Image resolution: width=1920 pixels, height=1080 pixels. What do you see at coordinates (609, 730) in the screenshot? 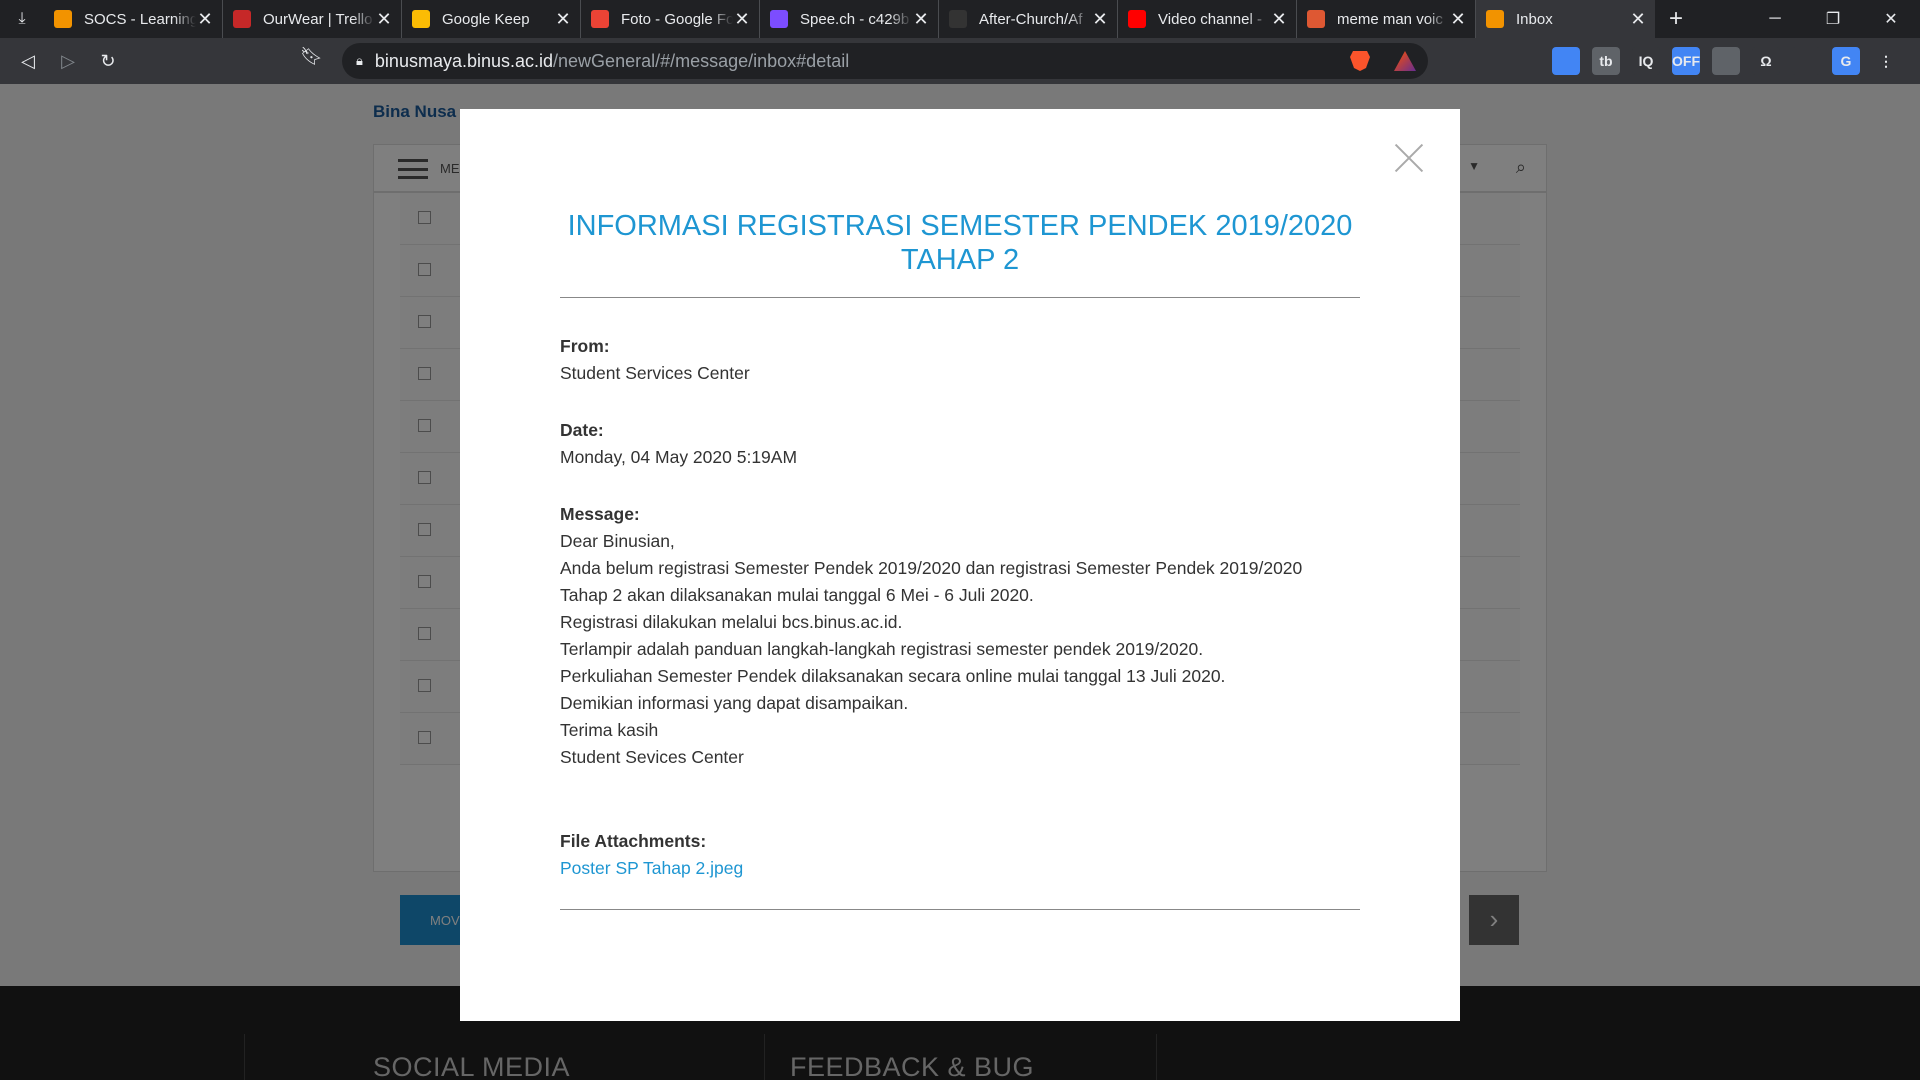
I see `message-line: Terima kasih` at bounding box center [609, 730].